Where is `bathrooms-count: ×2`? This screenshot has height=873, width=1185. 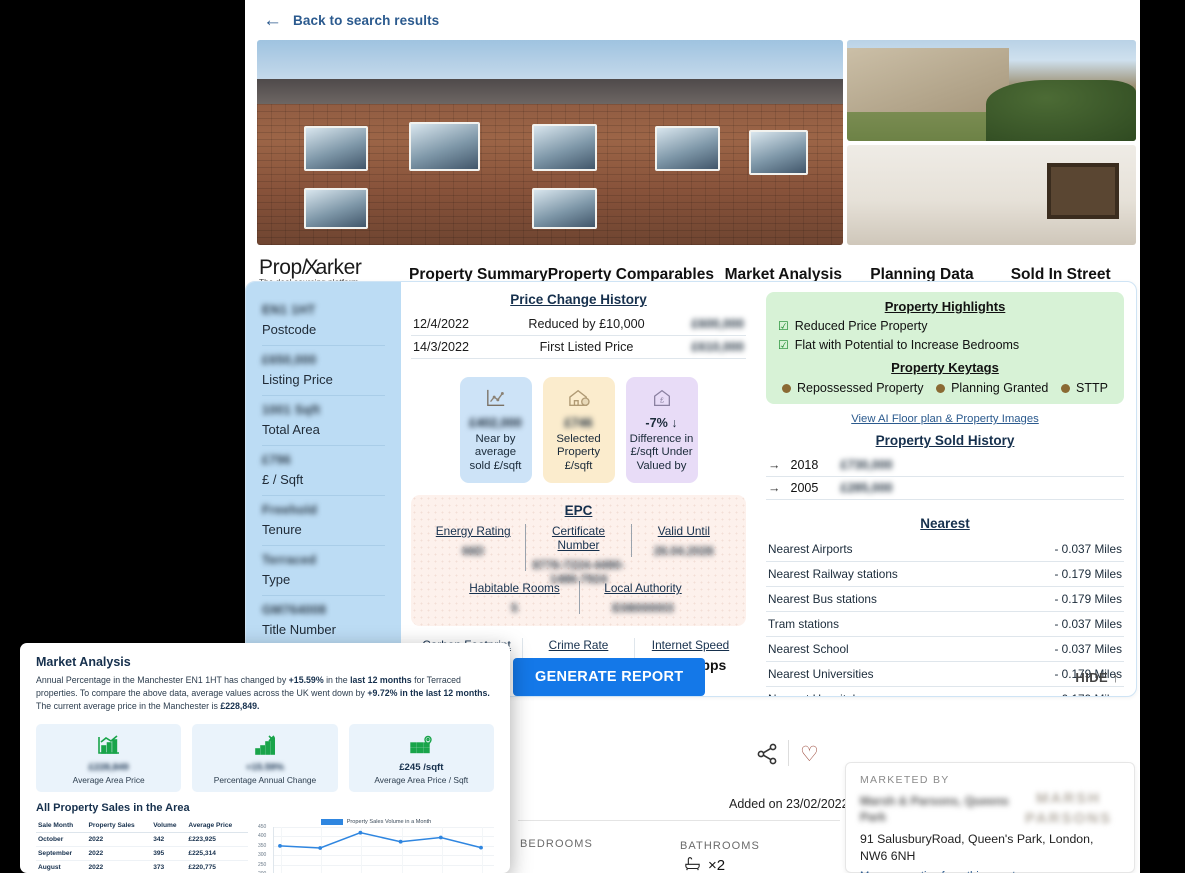 bathrooms-count: ×2 is located at coordinates (717, 865).